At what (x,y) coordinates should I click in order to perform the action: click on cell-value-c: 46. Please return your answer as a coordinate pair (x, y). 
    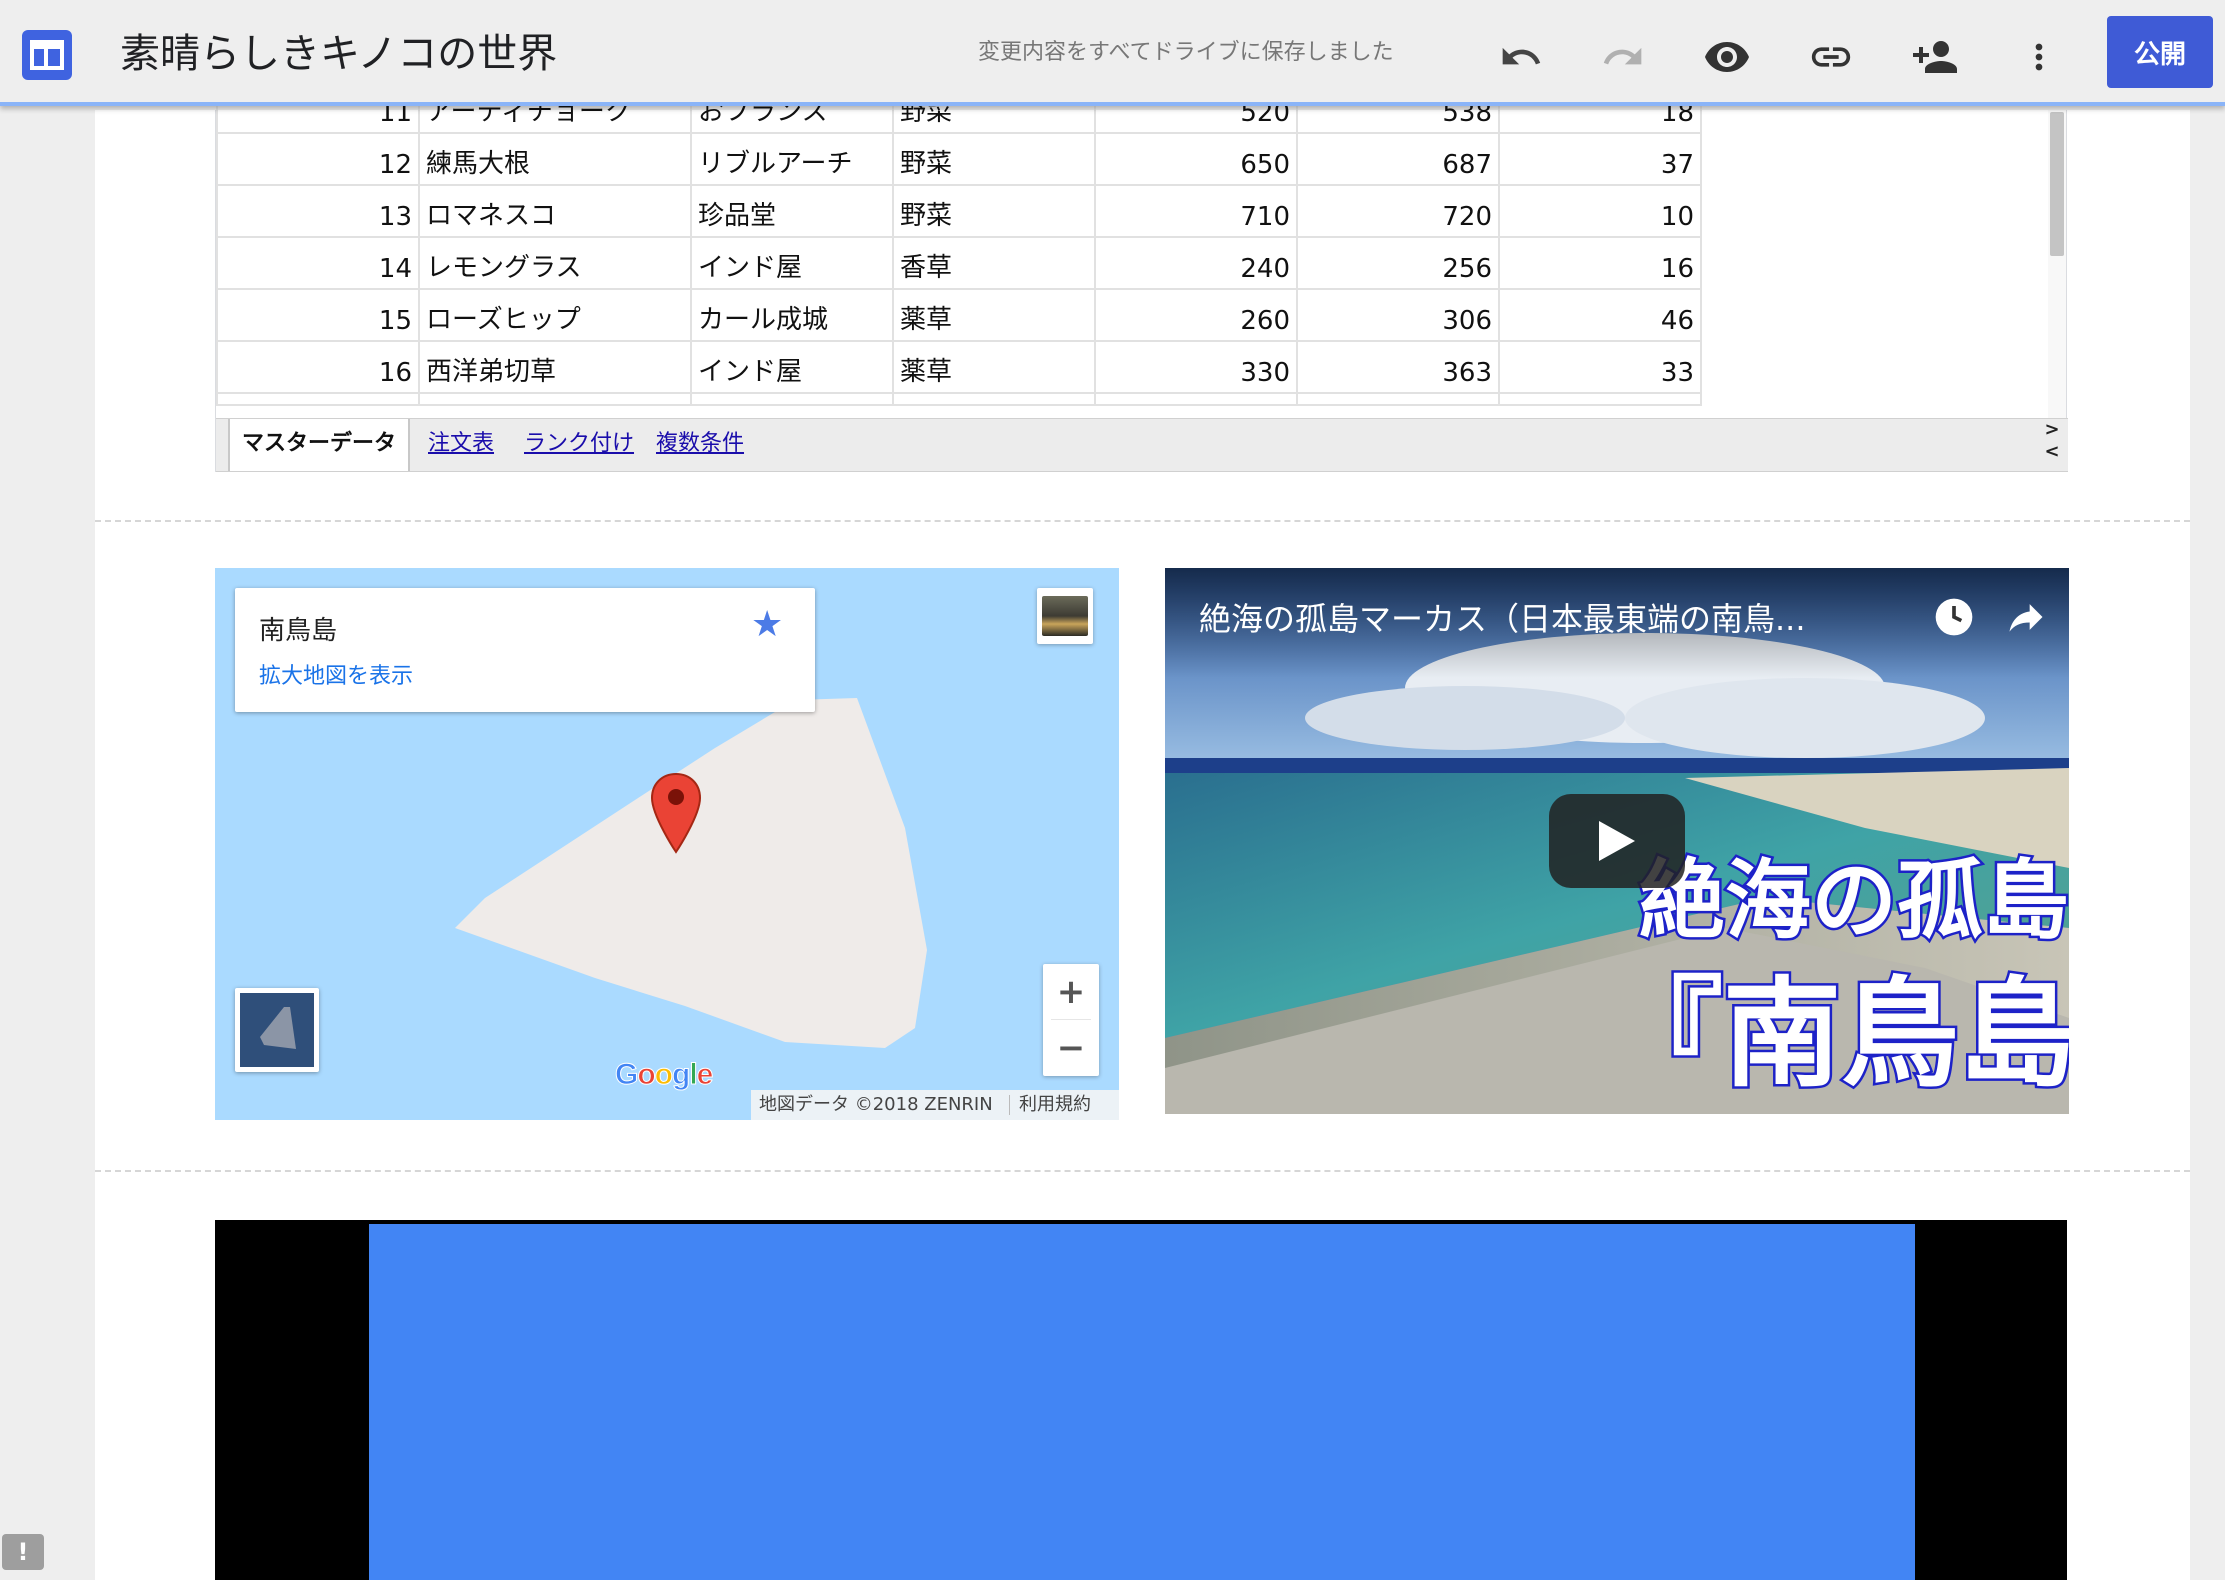
    Looking at the image, I should click on (1600, 315).